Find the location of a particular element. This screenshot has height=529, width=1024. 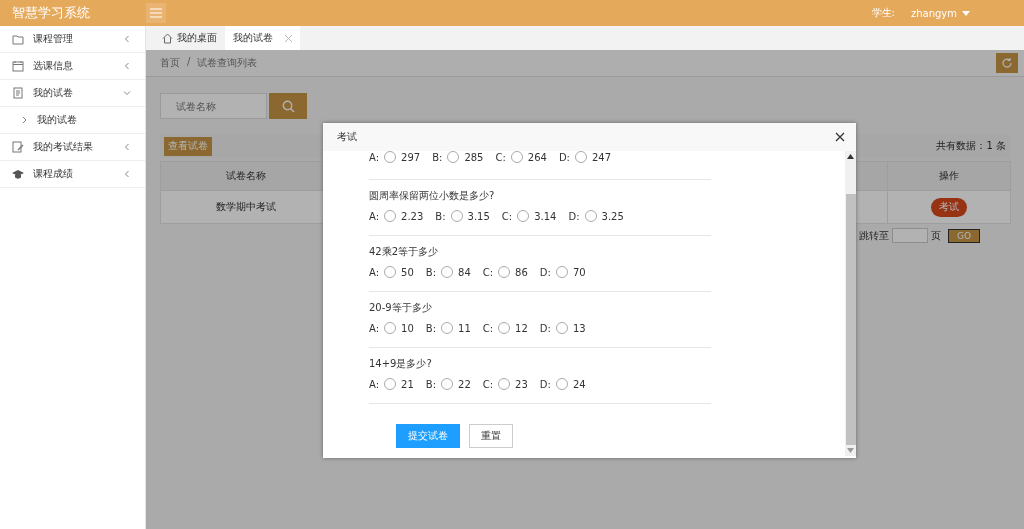

option-value: 3.14 is located at coordinates (545, 216).